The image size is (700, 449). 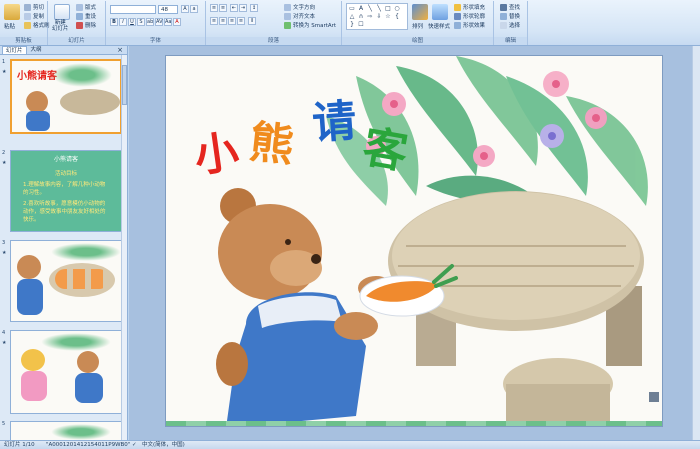 I want to click on pane-scrollbar, so click(x=124, y=247).